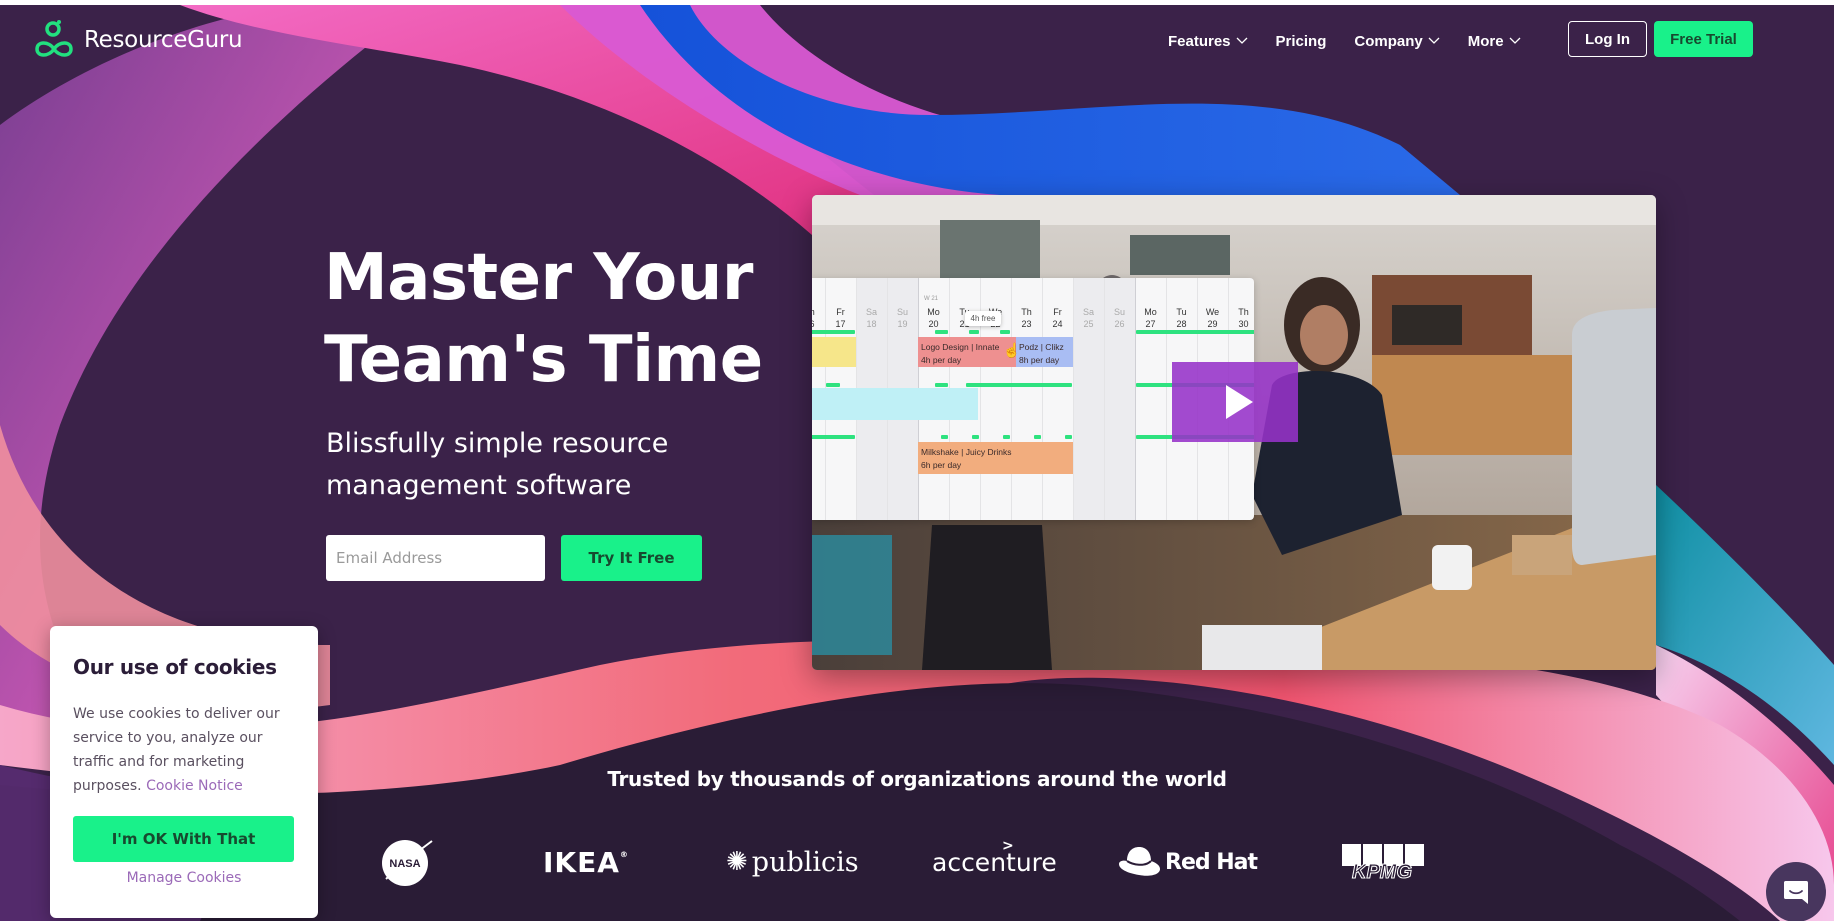  Describe the element at coordinates (995, 458) in the screenshot. I see `booking-block: Milkshake | Juicy Drinks 6h per day` at that location.